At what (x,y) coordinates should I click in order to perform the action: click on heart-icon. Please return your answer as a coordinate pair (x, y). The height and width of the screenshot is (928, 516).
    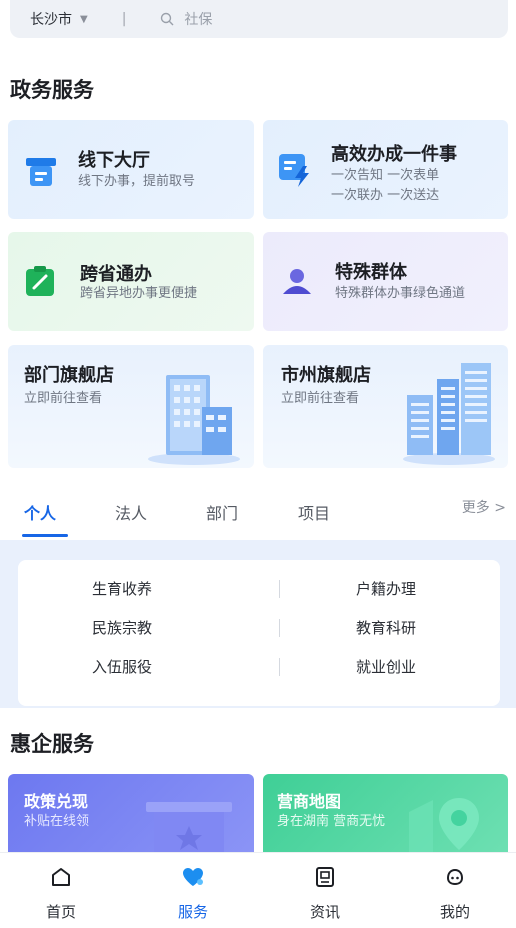
    Looking at the image, I should click on (193, 877).